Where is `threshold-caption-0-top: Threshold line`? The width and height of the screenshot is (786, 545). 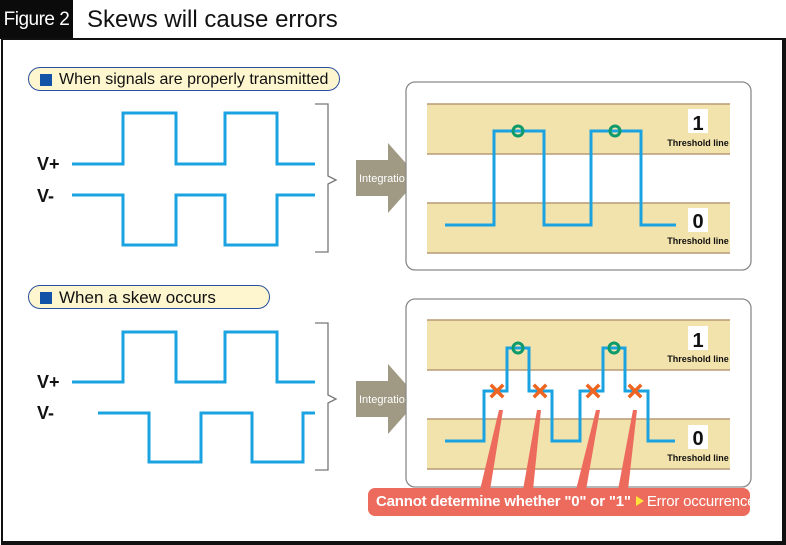
threshold-caption-0-top: Threshold line is located at coordinates (698, 241).